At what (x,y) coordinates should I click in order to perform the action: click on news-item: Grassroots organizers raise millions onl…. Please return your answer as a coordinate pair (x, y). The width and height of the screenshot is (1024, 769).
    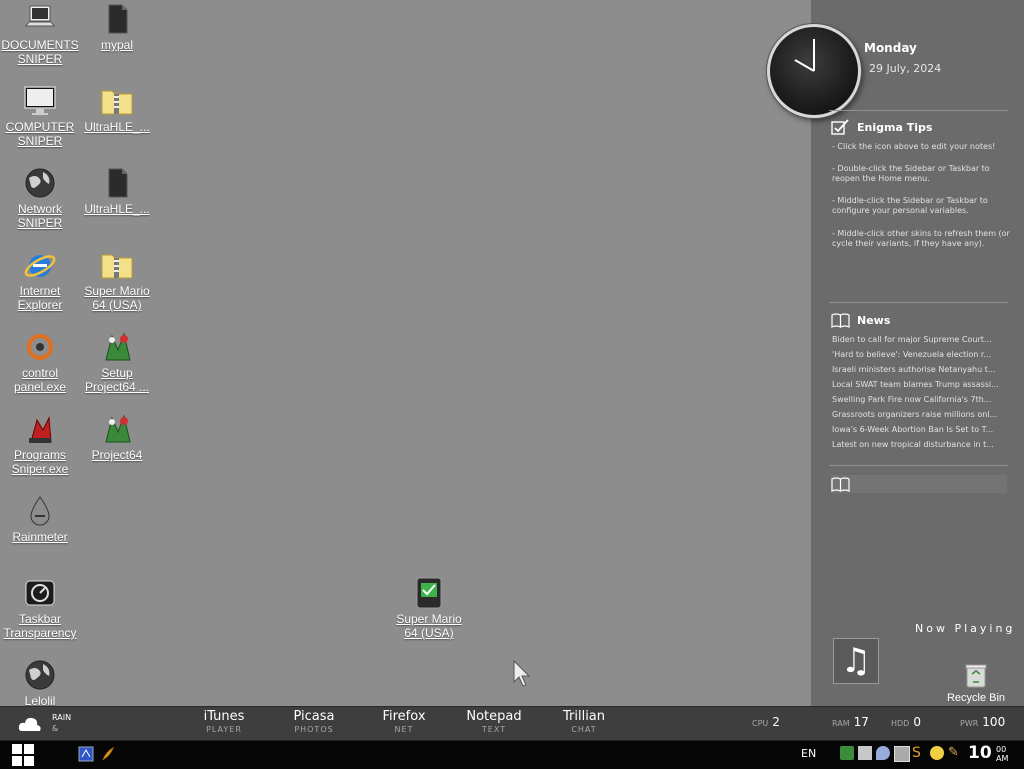
    Looking at the image, I should click on (920, 415).